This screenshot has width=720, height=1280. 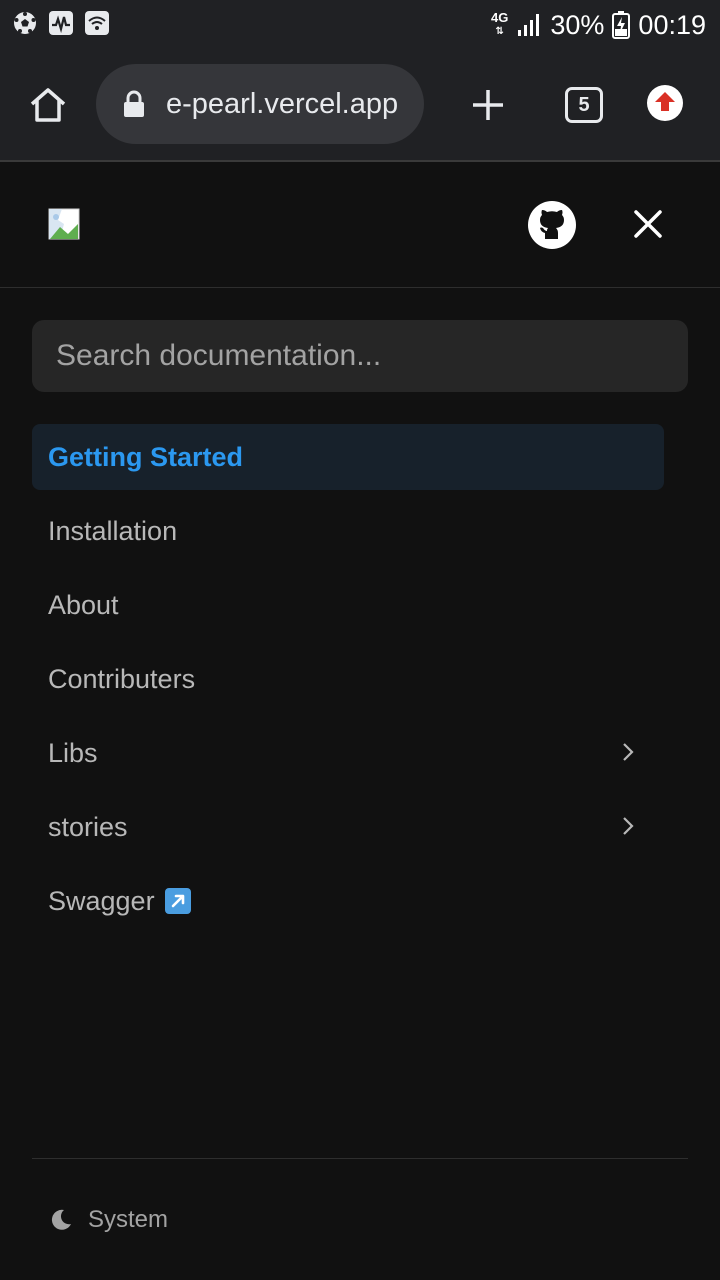 I want to click on clock: 00:19, so click(x=672, y=24).